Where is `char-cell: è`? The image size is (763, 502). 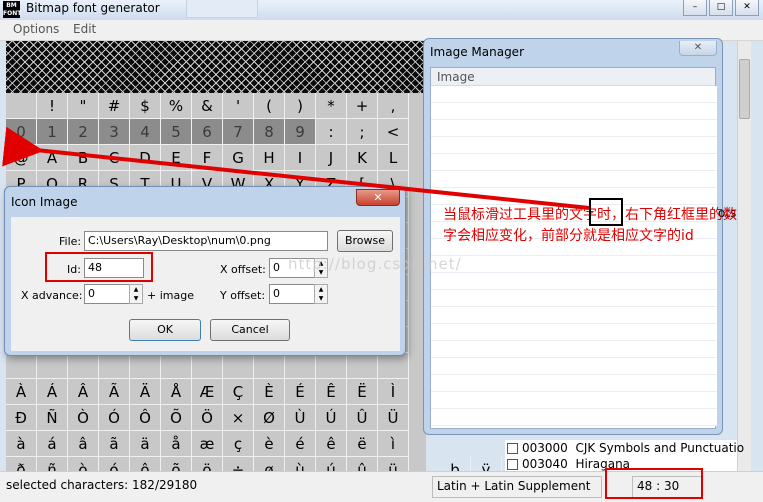
char-cell: è is located at coordinates (269, 444).